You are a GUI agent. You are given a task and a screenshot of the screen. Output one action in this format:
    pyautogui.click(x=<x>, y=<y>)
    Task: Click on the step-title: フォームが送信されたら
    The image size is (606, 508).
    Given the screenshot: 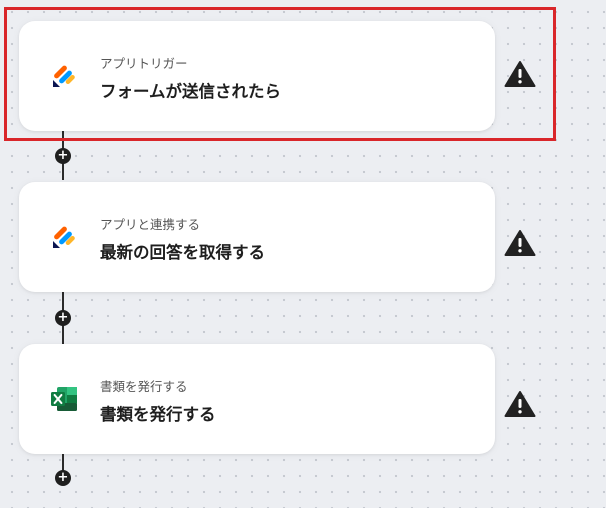 What is the action you would take?
    pyautogui.click(x=191, y=91)
    